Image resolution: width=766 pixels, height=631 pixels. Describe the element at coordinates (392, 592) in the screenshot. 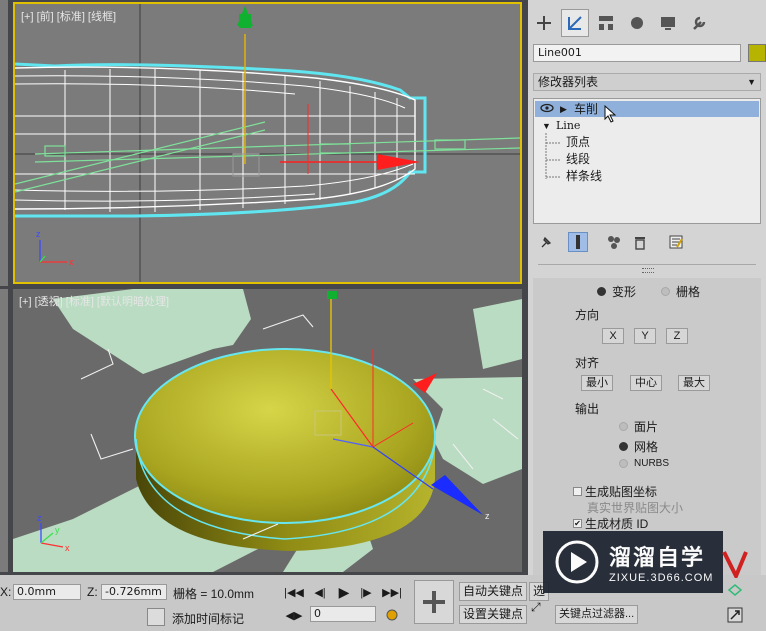

I see `go-to-end-icon: ▶▶|` at that location.